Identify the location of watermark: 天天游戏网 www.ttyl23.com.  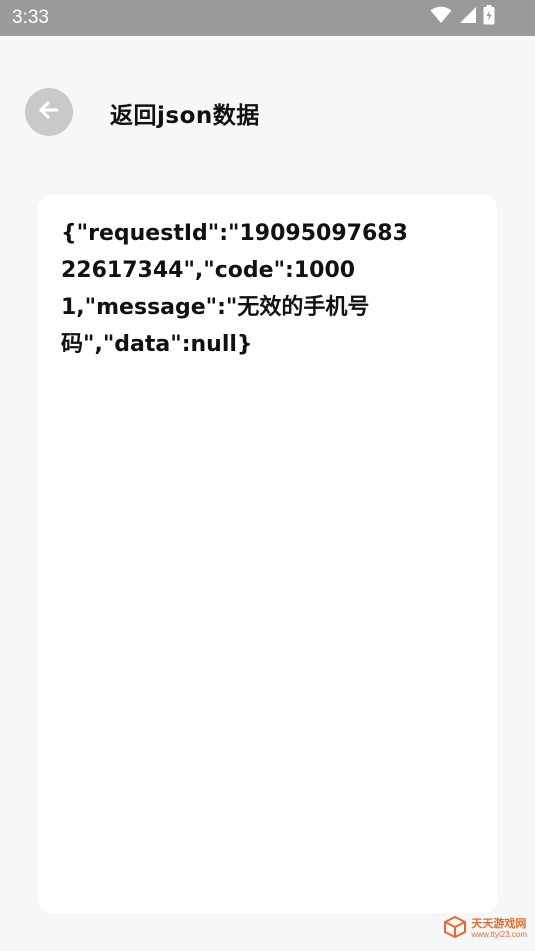
(485, 929).